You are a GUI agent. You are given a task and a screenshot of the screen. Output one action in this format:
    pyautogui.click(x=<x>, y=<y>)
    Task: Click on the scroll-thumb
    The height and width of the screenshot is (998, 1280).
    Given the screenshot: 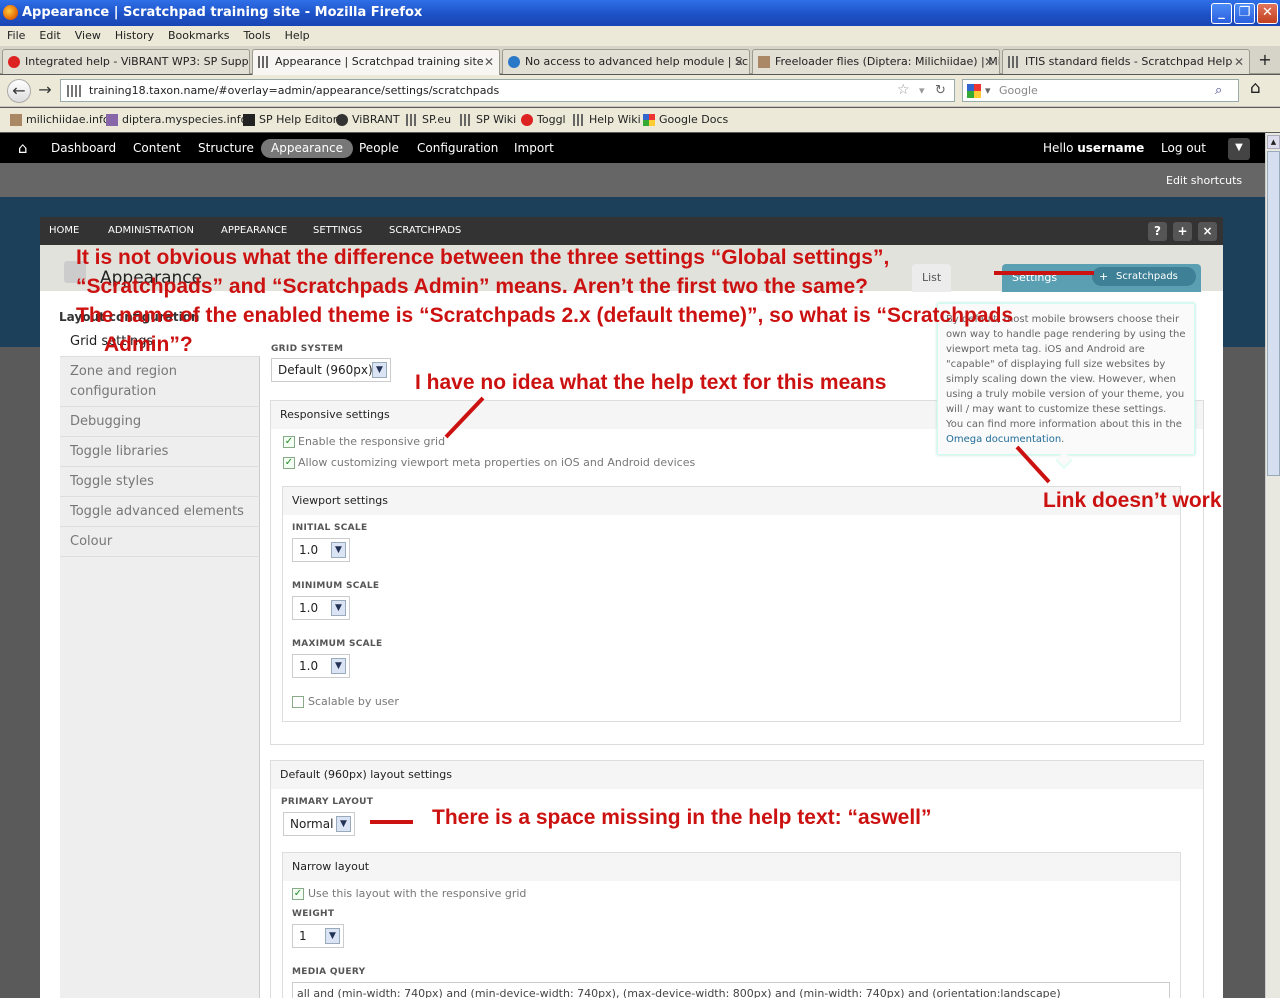 What is the action you would take?
    pyautogui.click(x=1273, y=313)
    